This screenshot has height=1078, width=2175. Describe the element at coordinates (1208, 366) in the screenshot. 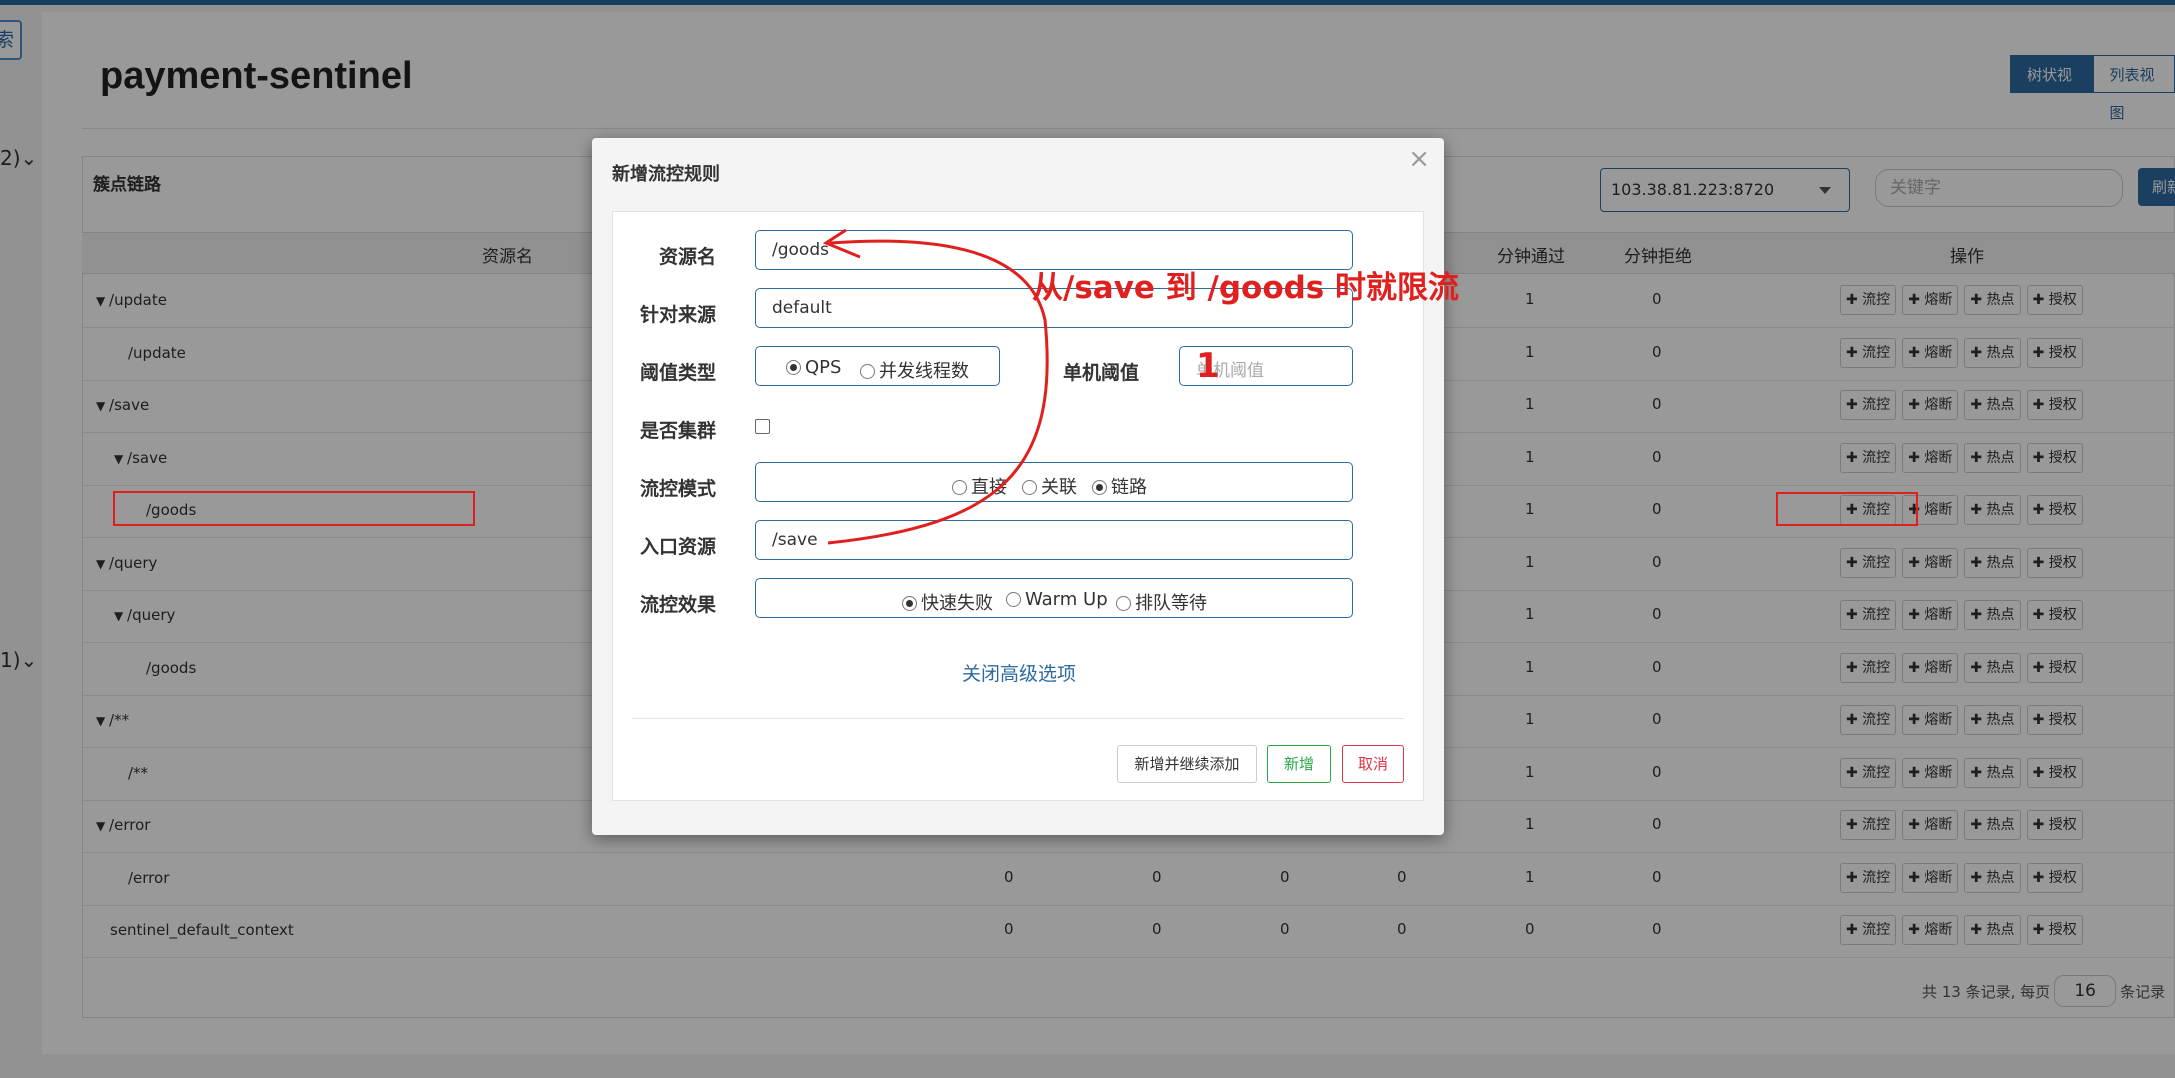

I see `annotation-threshold-digit: 1` at that location.